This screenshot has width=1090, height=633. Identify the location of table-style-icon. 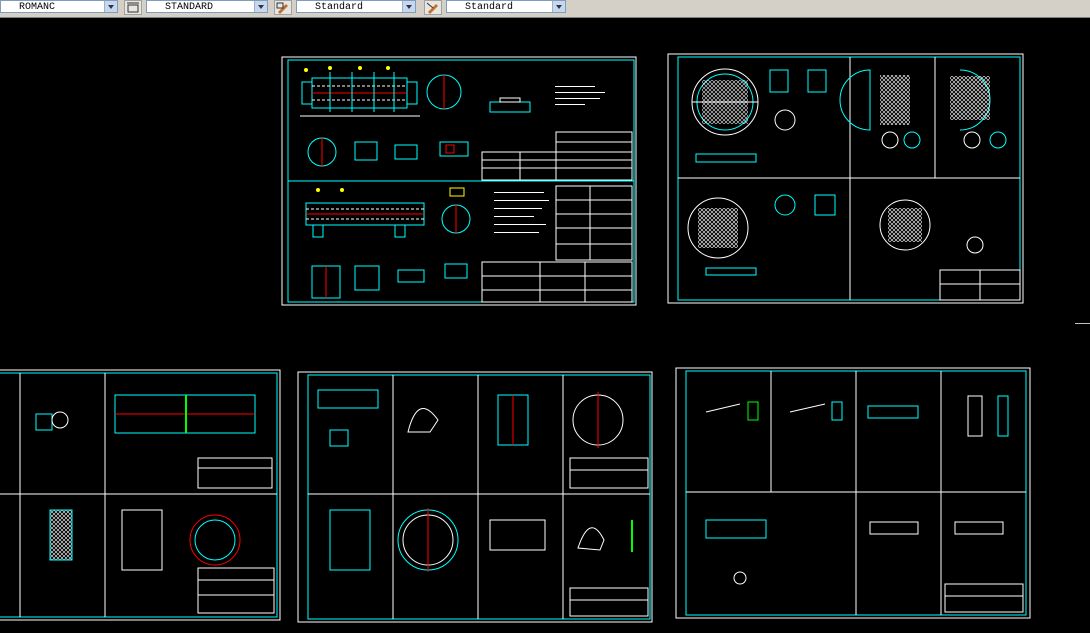
(283, 7).